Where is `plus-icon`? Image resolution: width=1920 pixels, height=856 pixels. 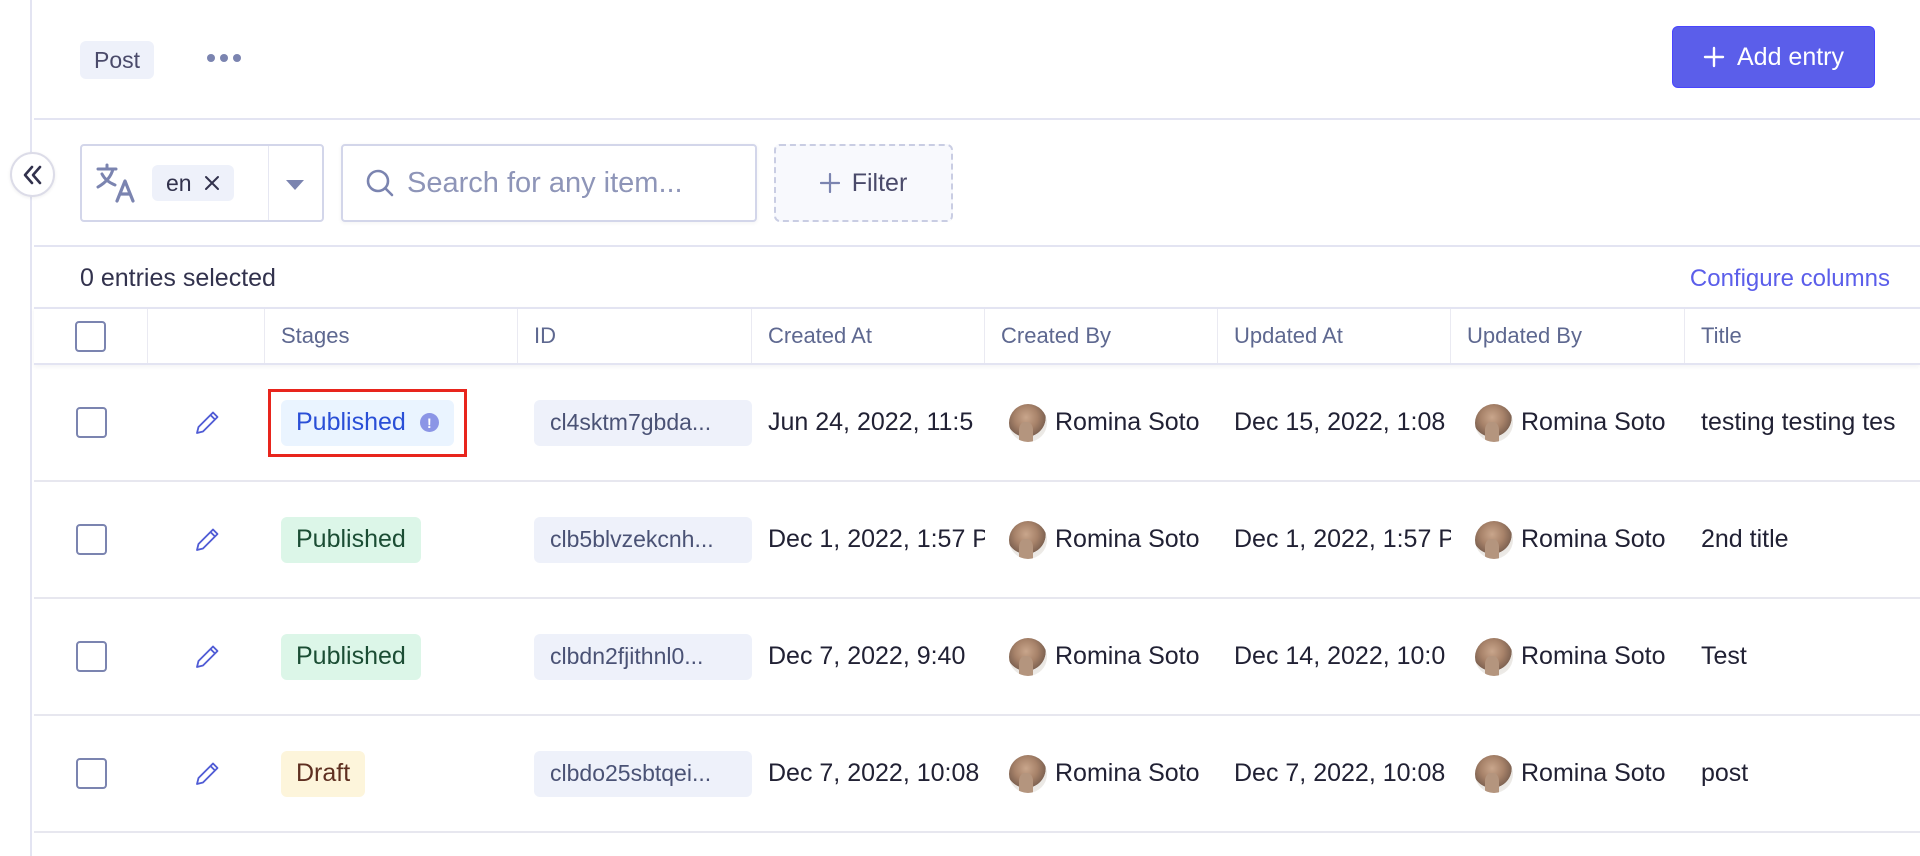
plus-icon is located at coordinates (1714, 57).